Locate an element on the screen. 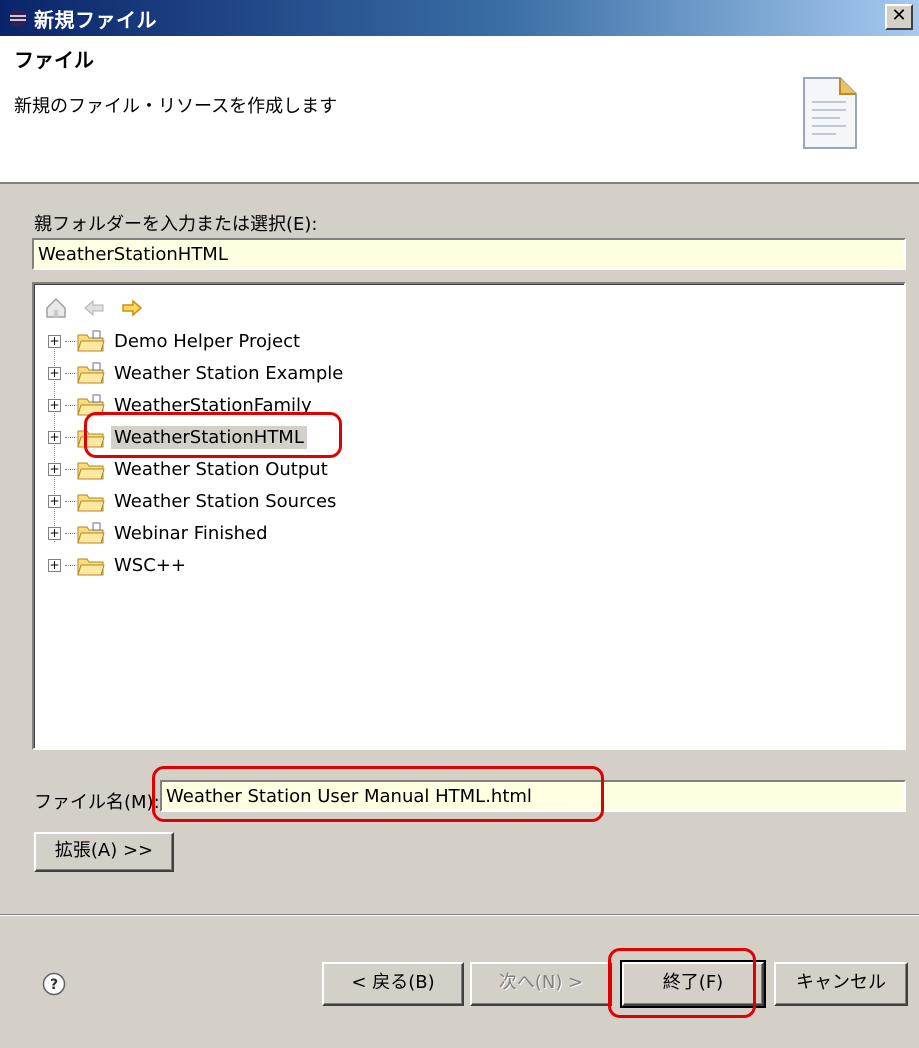 The height and width of the screenshot is (1048, 919). close-button: ✕ is located at coordinates (899, 17).